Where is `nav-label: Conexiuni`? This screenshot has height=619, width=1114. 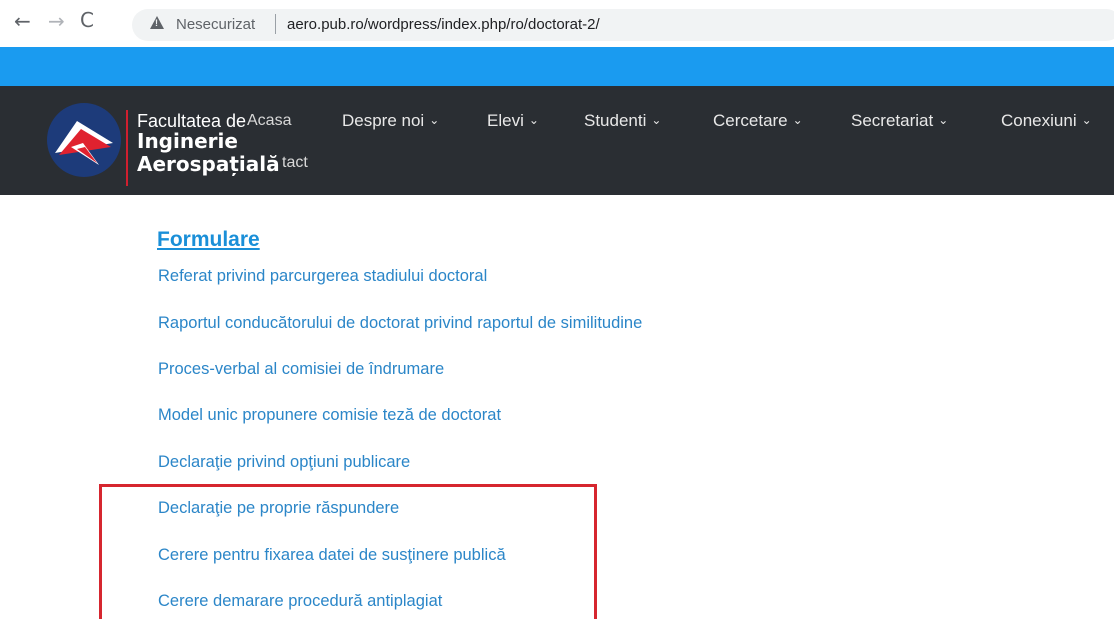 nav-label: Conexiuni is located at coordinates (1039, 120).